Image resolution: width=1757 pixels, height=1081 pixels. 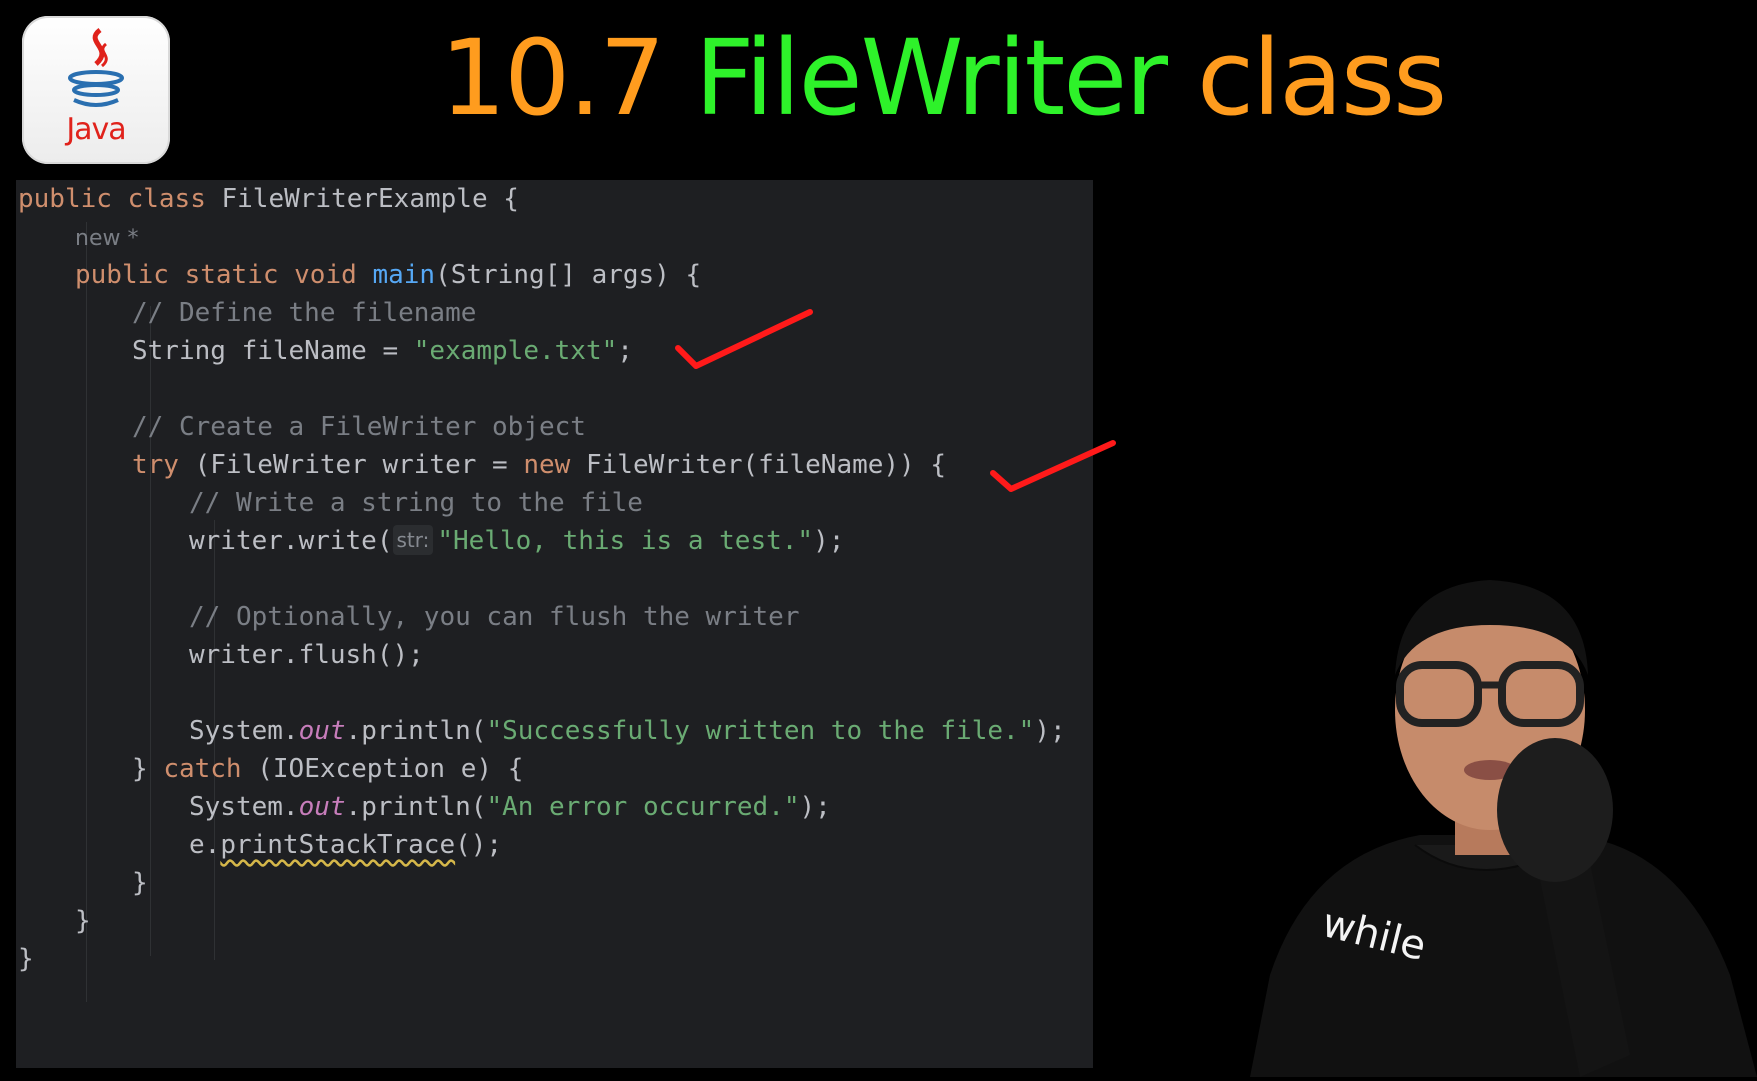 What do you see at coordinates (1322, 78) in the screenshot?
I see `title-suffix: class` at bounding box center [1322, 78].